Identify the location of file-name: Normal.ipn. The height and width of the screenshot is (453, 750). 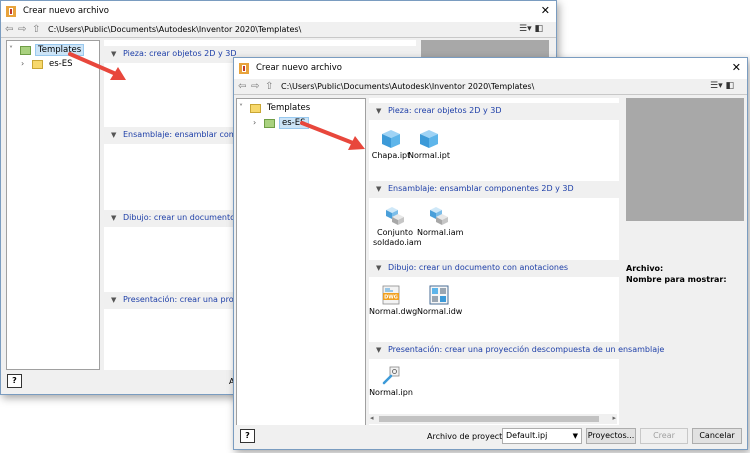
(391, 392).